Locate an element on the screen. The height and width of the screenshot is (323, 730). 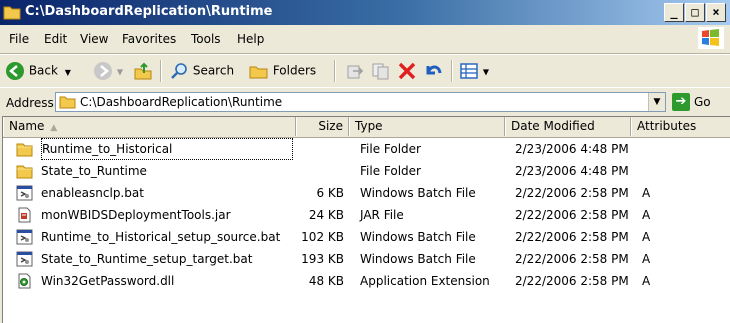
file-attributes is located at coordinates (672, 149).